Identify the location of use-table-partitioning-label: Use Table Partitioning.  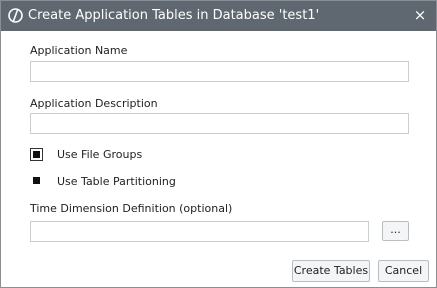
(116, 181).